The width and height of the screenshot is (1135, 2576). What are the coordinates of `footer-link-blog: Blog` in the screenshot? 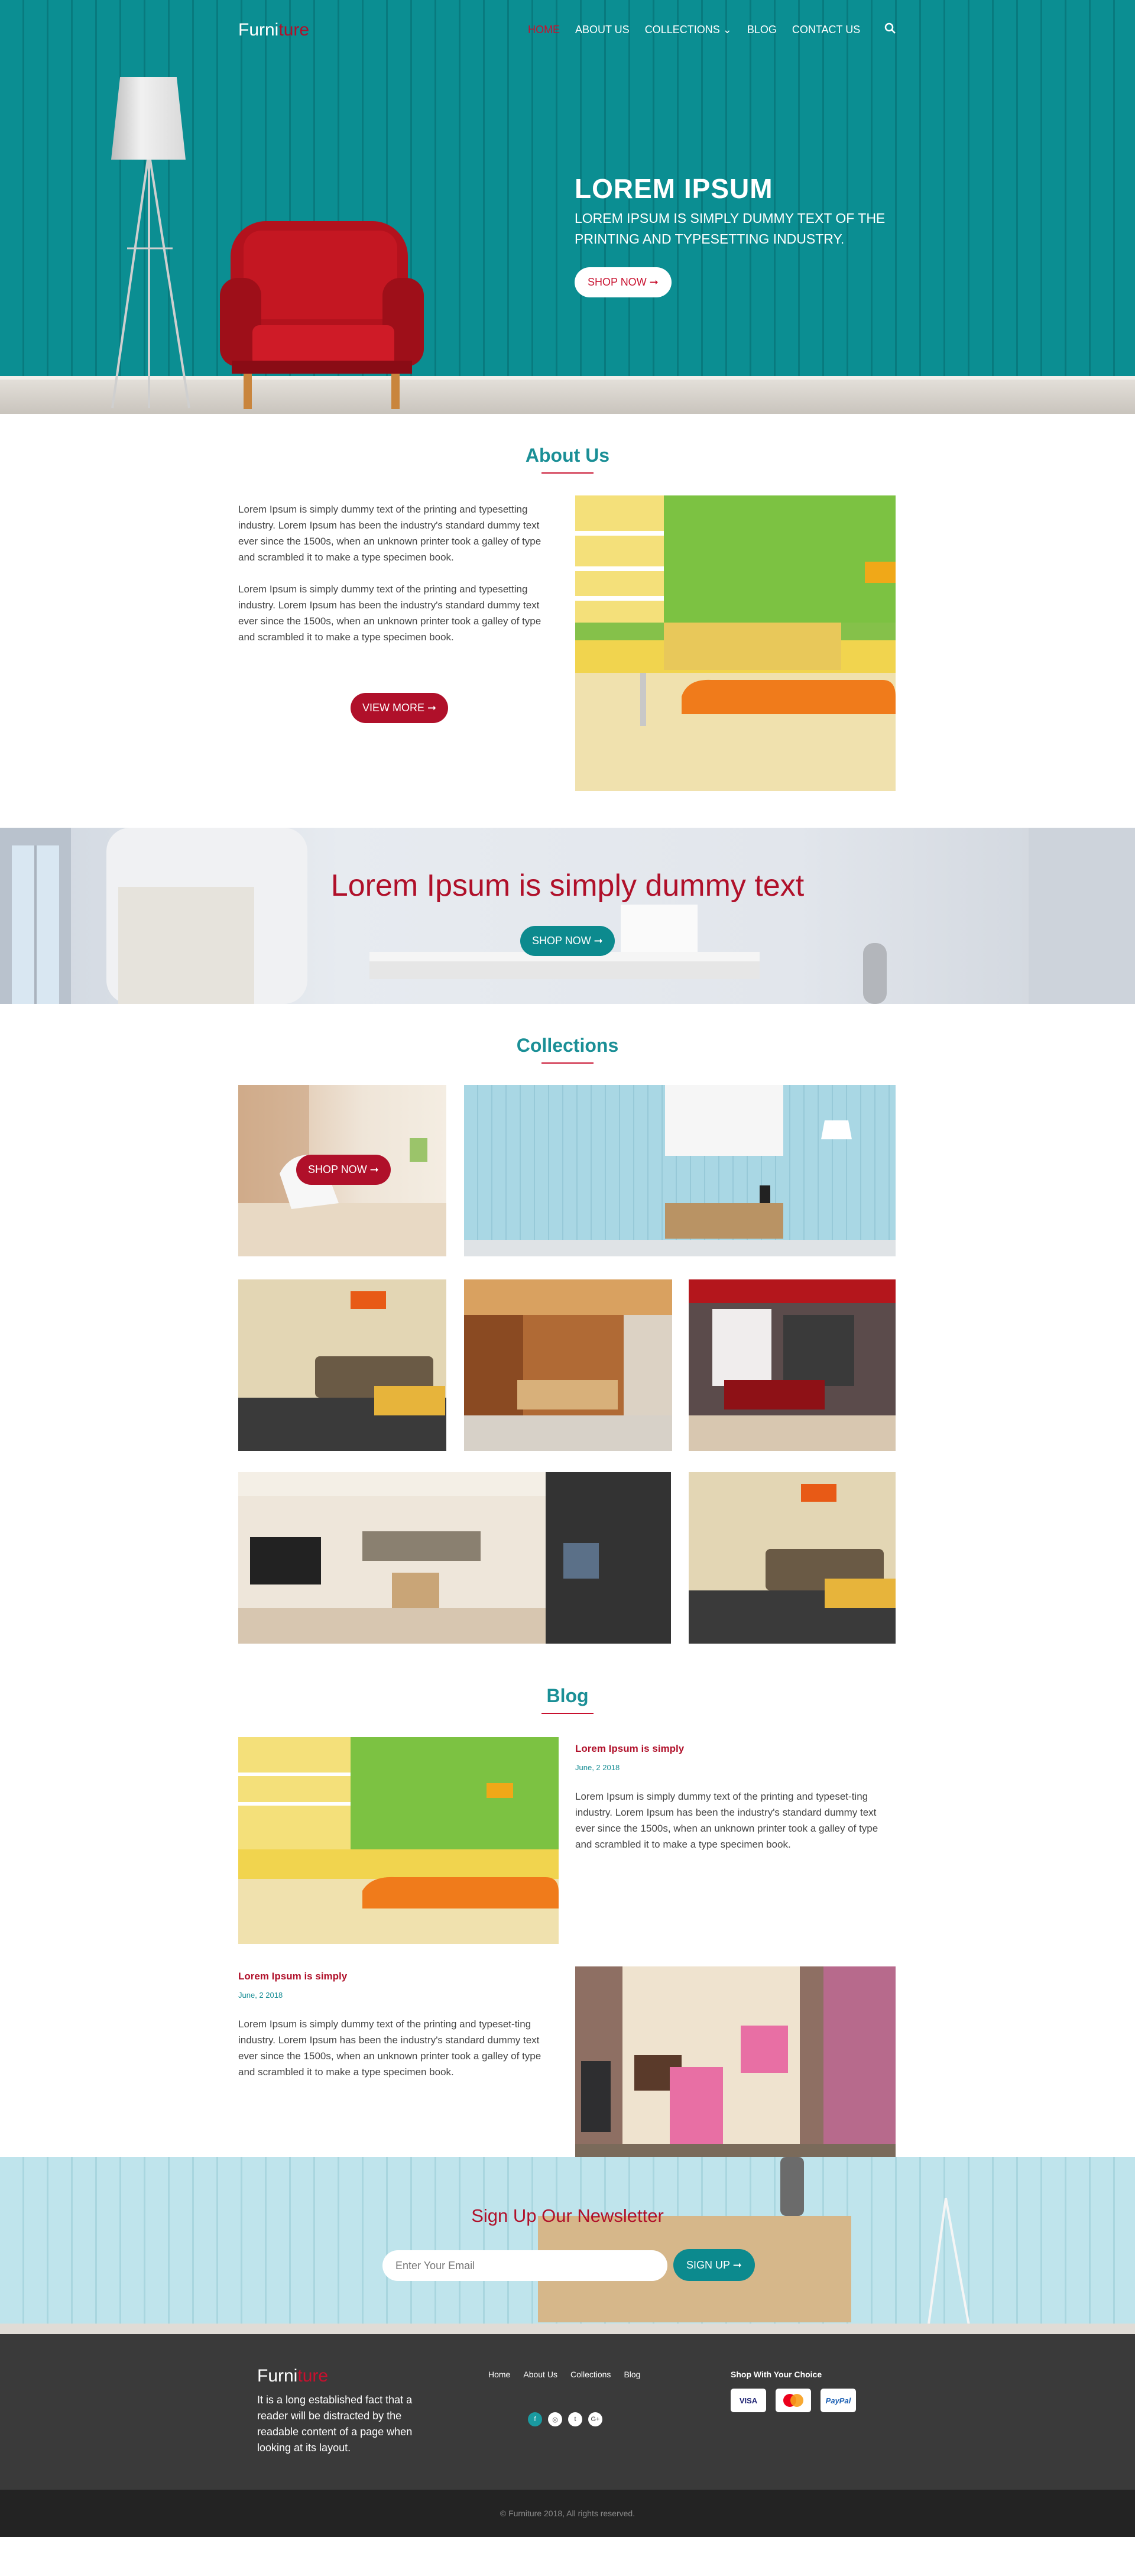 It's located at (632, 2374).